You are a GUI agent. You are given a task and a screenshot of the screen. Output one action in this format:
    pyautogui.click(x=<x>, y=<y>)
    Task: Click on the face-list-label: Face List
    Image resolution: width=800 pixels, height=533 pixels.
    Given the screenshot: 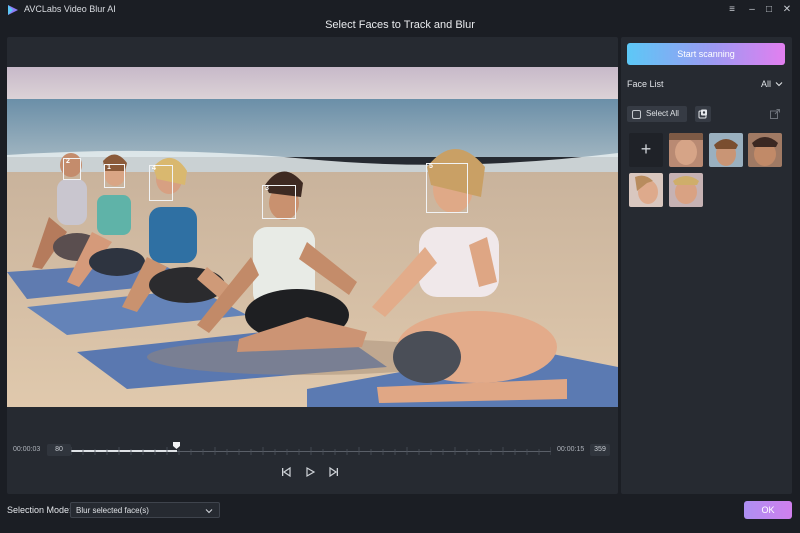 What is the action you would take?
    pyautogui.click(x=645, y=84)
    